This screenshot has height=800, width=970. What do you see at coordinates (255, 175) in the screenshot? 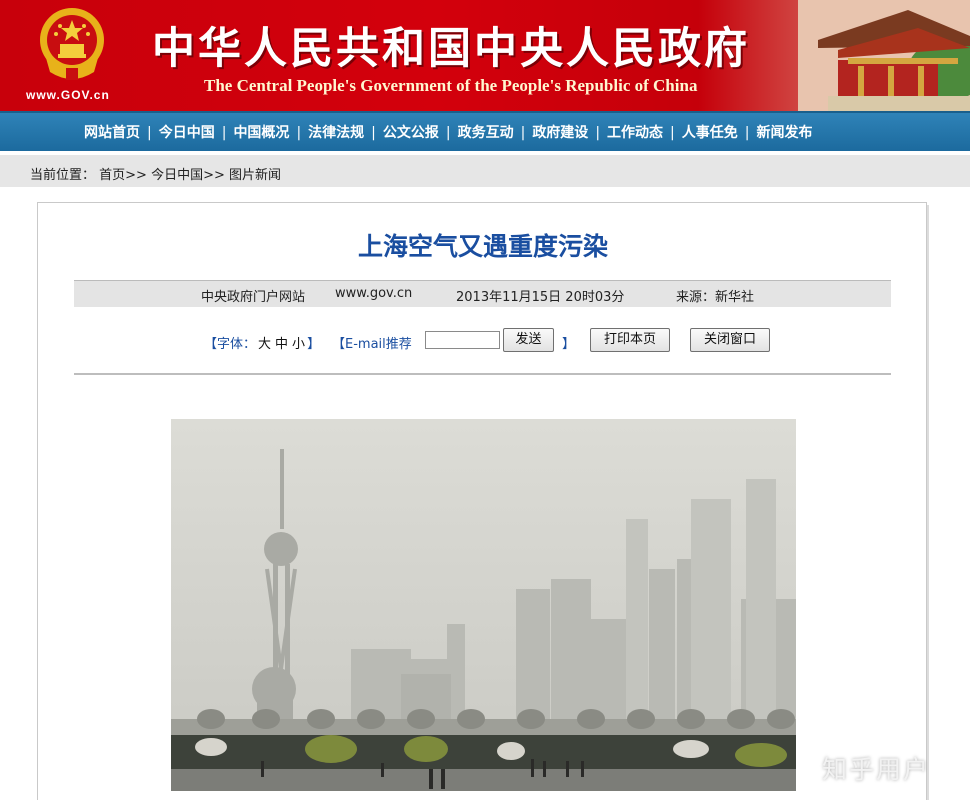
I see `breadcrumb-photo-news: 图片新闻` at bounding box center [255, 175].